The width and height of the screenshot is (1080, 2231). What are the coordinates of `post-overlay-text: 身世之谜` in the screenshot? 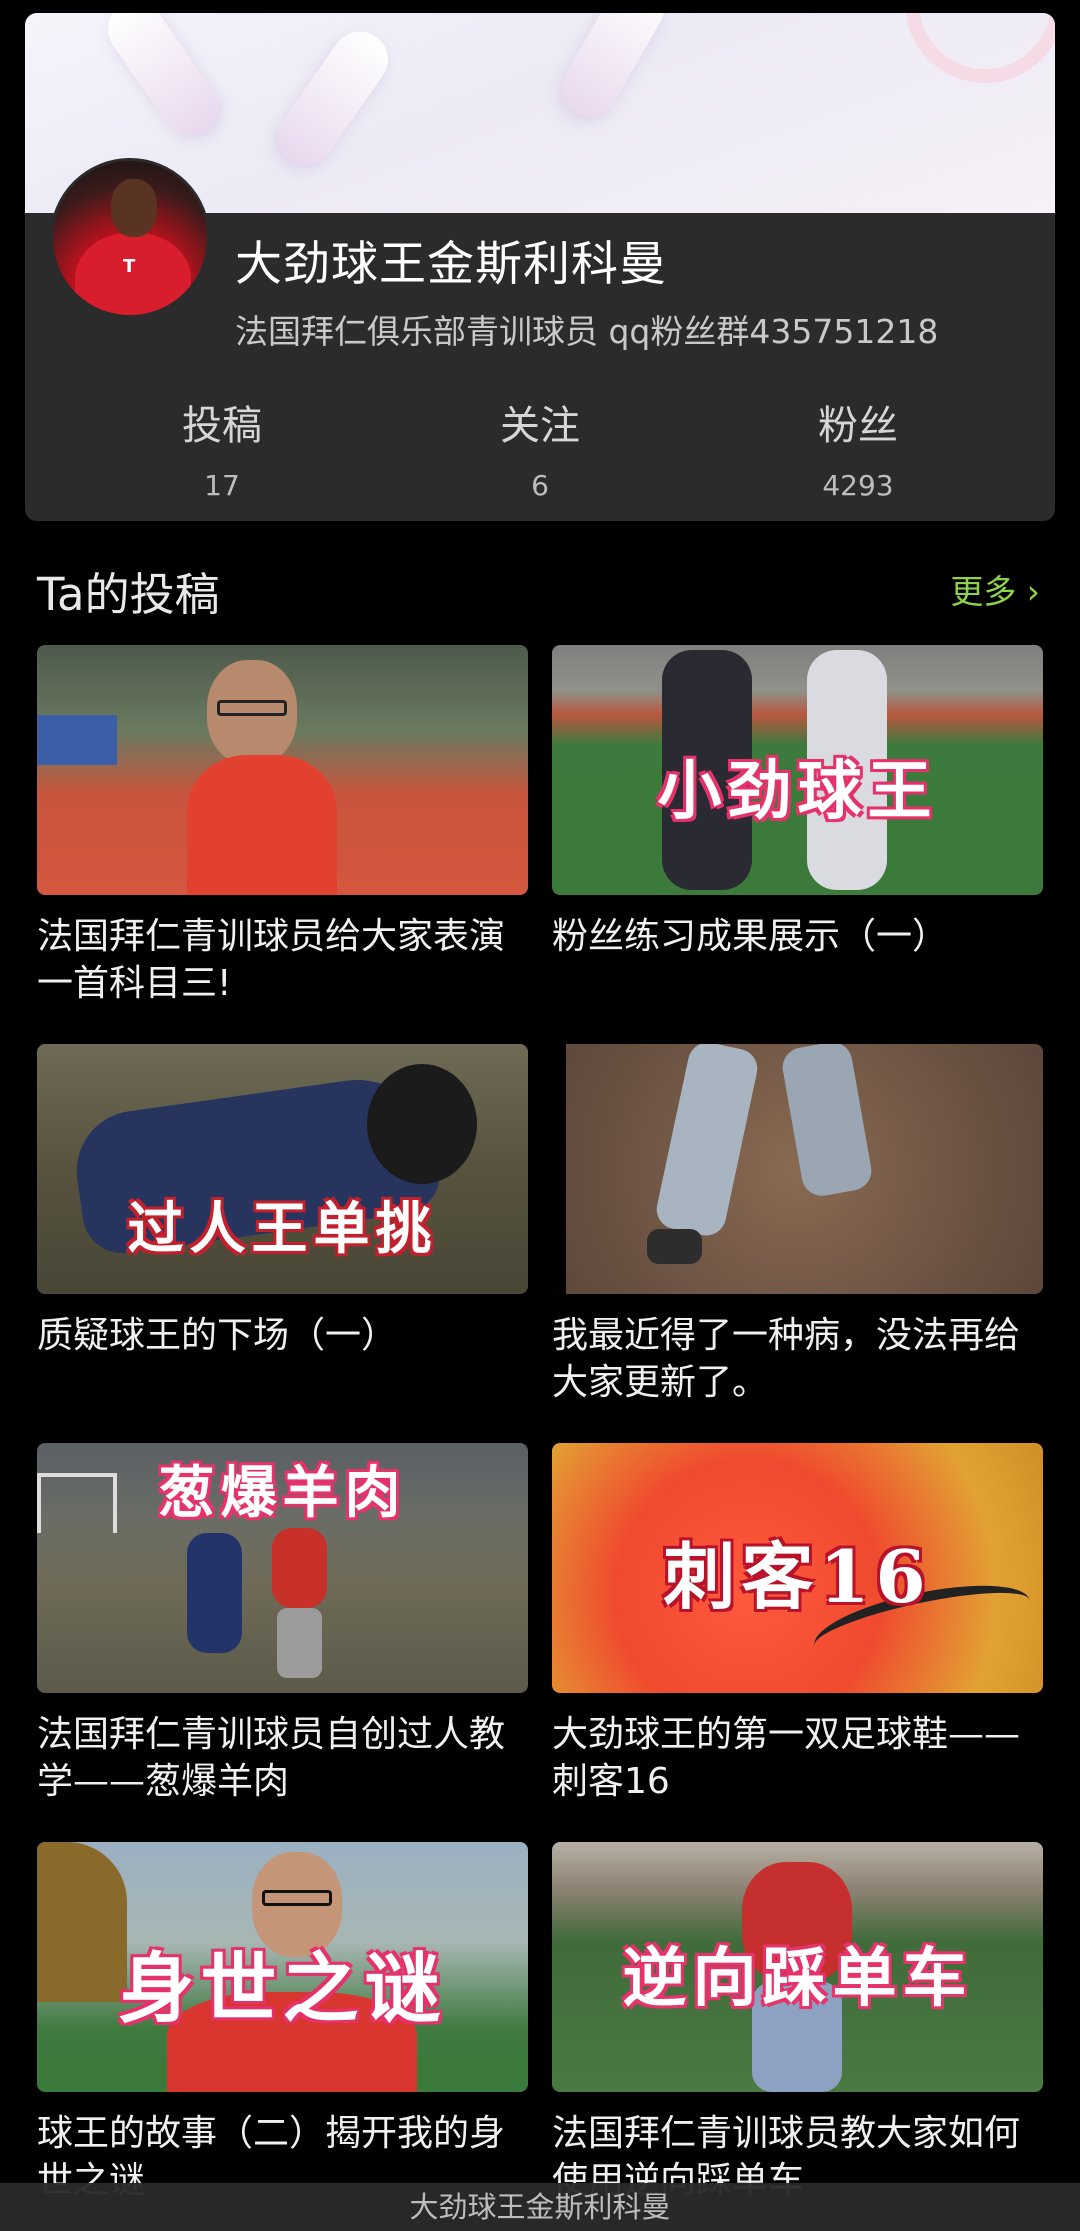 It's located at (282, 1988).